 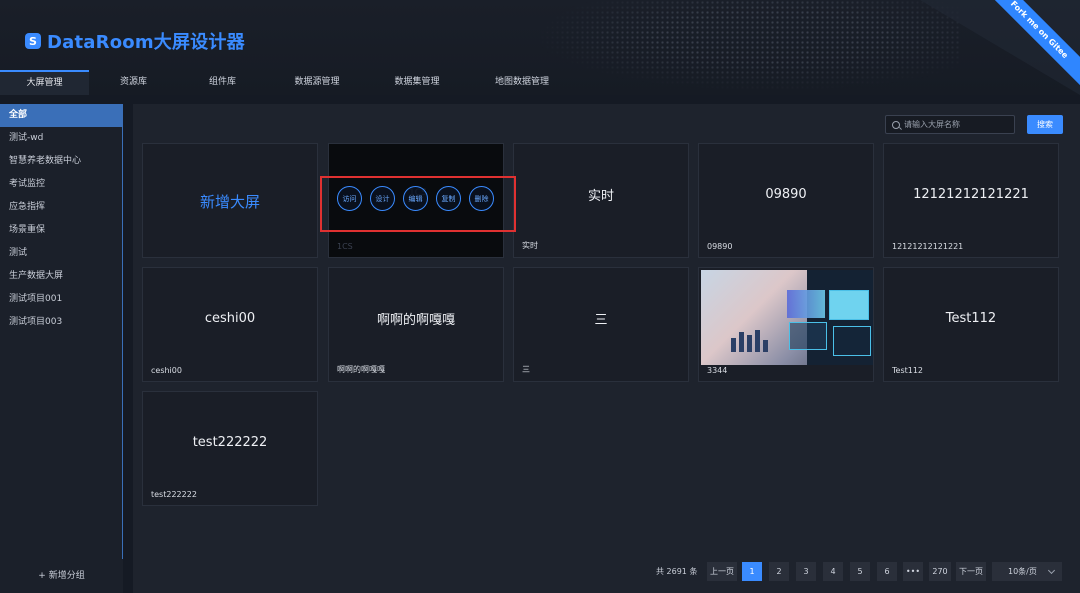 What do you see at coordinates (940, 571) in the screenshot?
I see `page-button: 270` at bounding box center [940, 571].